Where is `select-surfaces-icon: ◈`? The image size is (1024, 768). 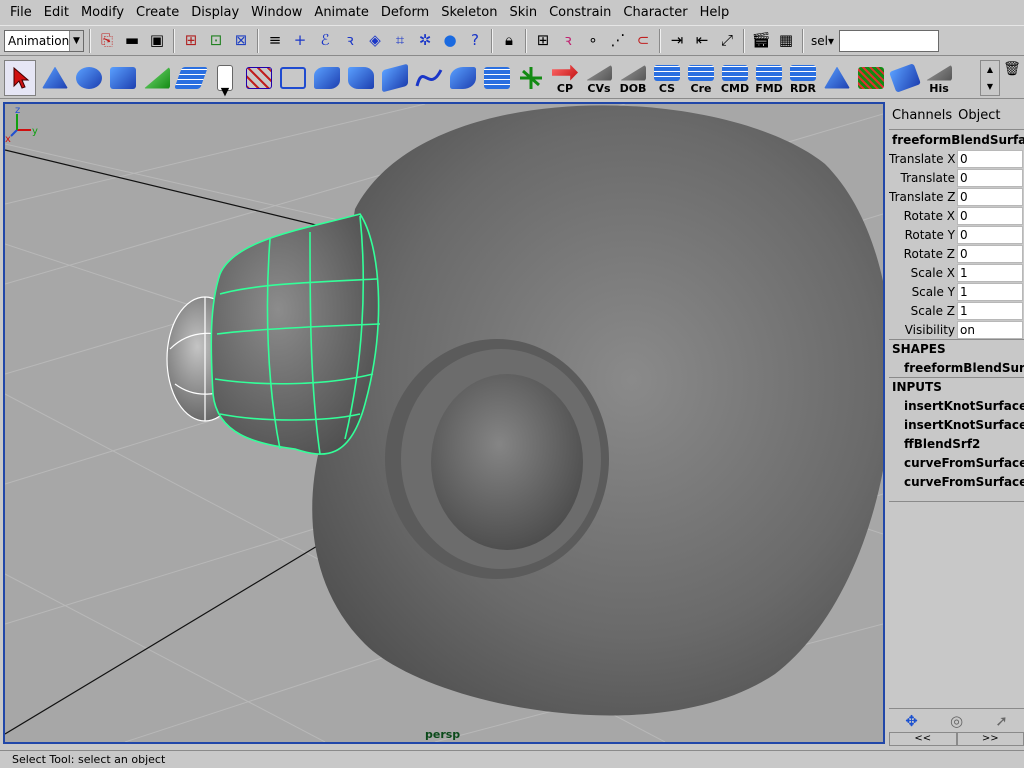 select-surfaces-icon: ◈ is located at coordinates (375, 41).